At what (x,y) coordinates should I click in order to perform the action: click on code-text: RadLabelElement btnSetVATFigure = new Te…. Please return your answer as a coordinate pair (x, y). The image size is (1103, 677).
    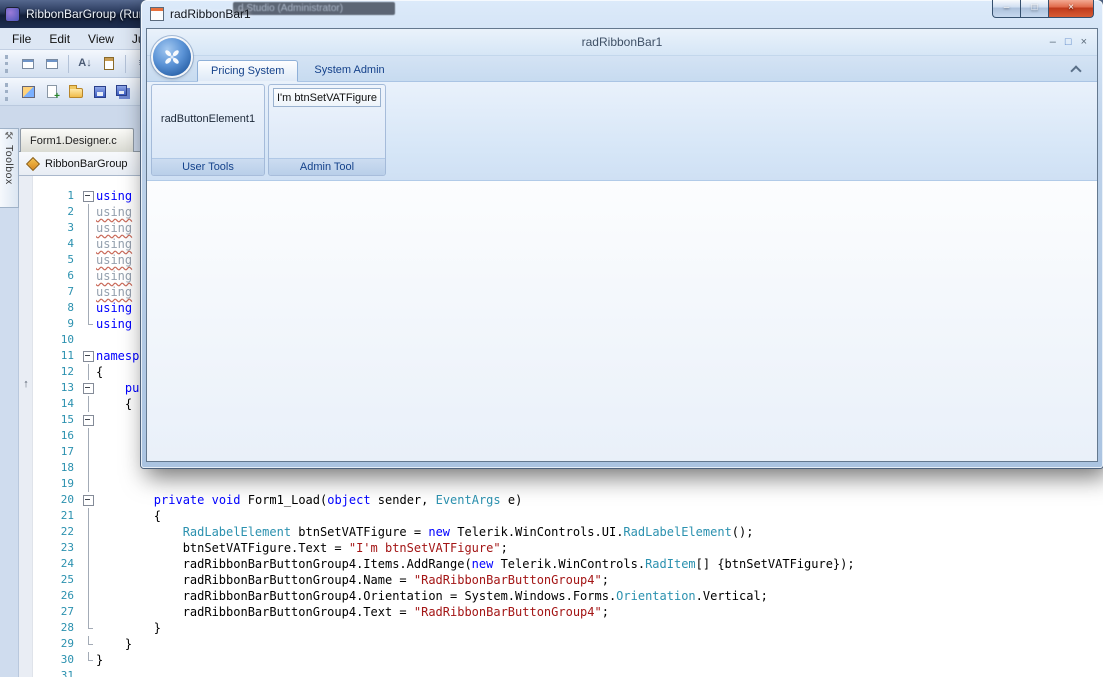
    Looking at the image, I should click on (425, 532).